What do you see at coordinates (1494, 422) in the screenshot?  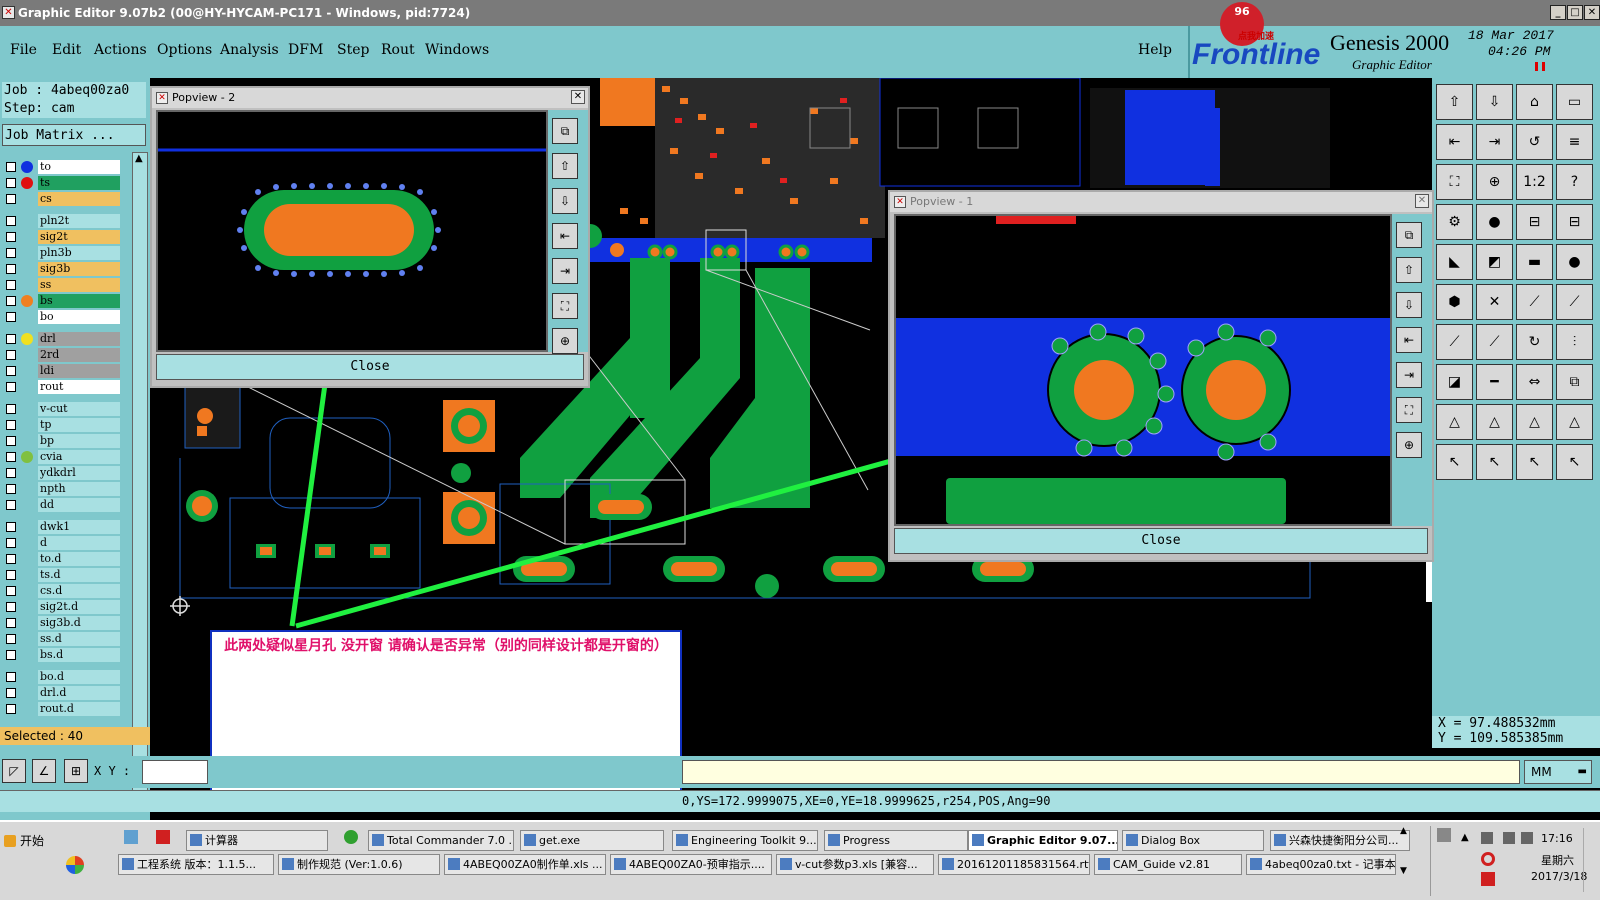 I see `delta2-icon: △` at bounding box center [1494, 422].